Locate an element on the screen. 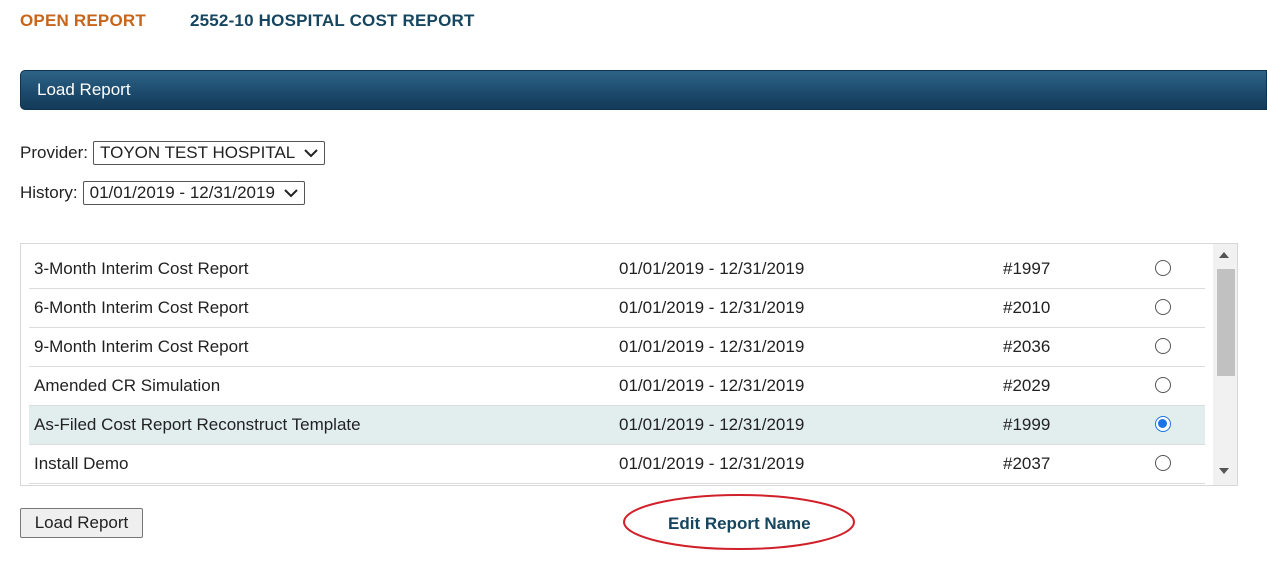 The width and height of the screenshot is (1267, 567). report-type-title: 2552-10 HOSPITAL COST REPORT is located at coordinates (332, 20).